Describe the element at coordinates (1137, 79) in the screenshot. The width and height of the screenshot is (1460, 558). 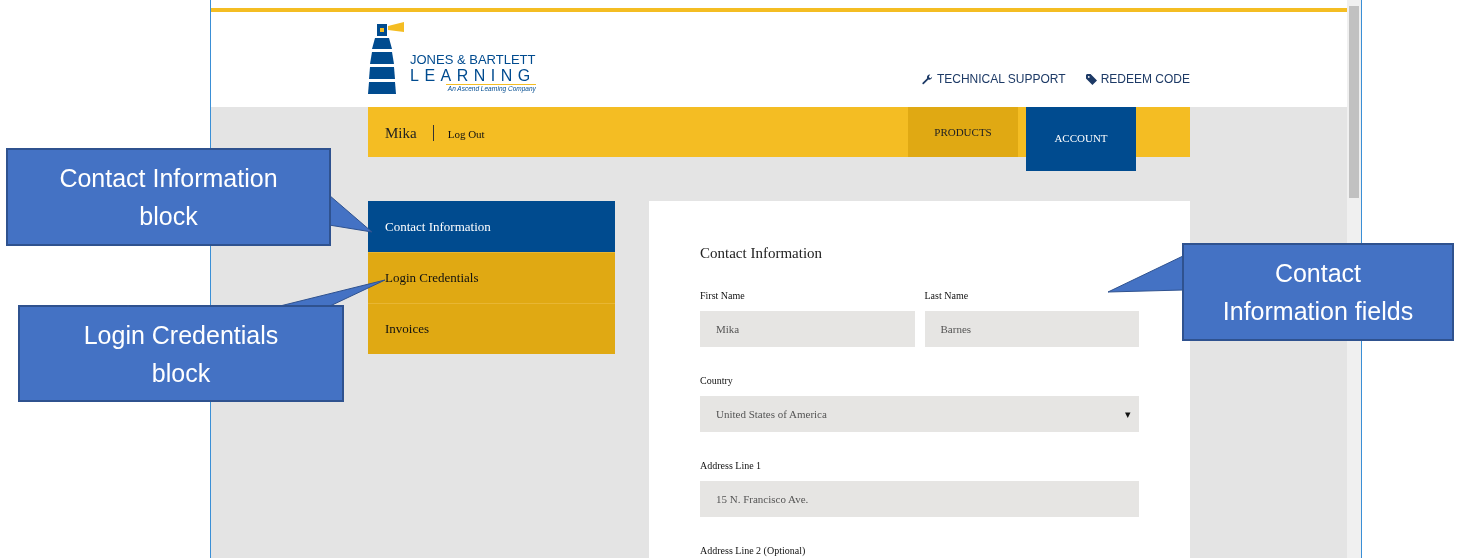
I see `header-link: REDEEM CODE` at that location.